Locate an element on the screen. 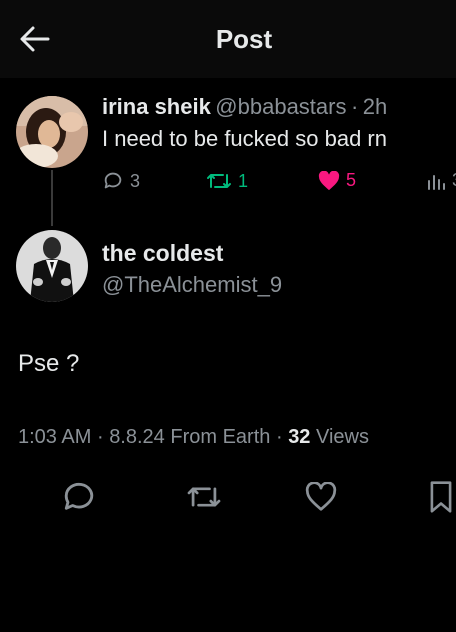  like-button: 5 is located at coordinates (337, 180).